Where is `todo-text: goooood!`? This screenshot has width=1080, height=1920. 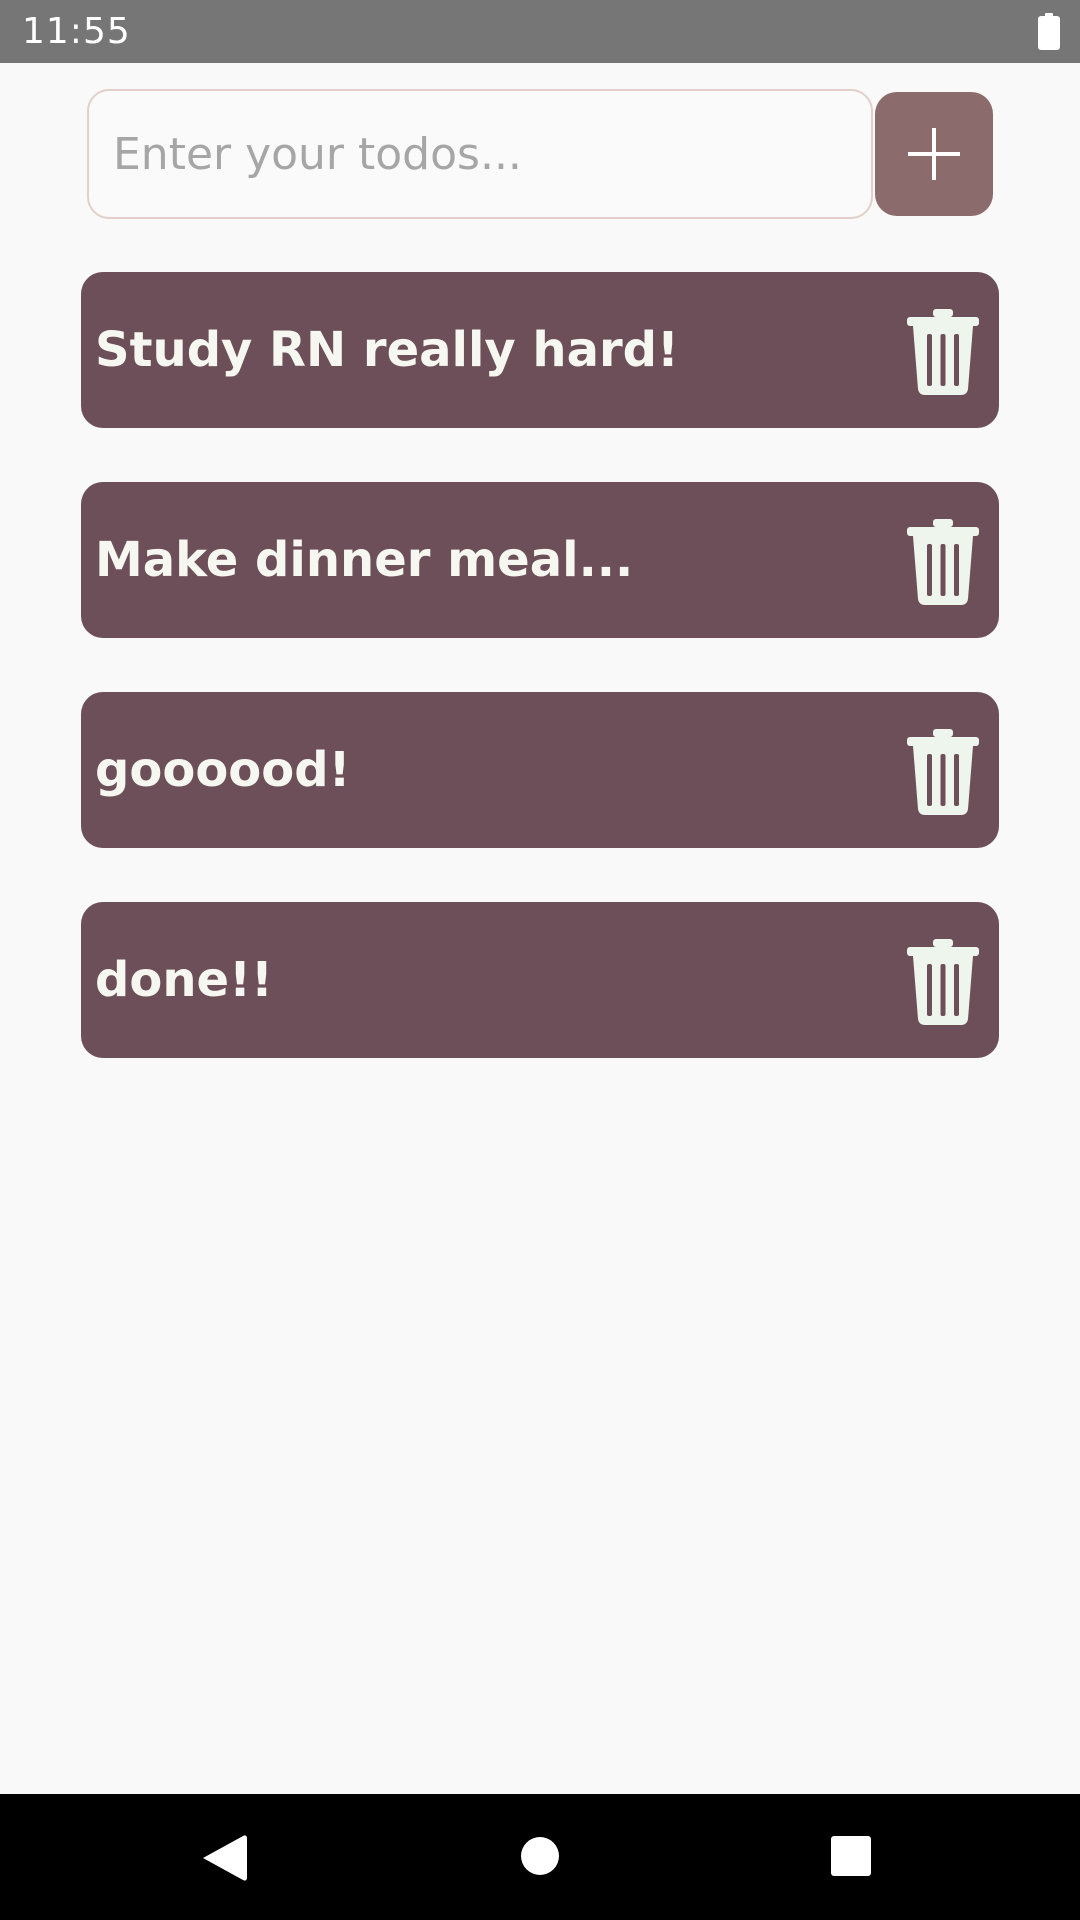 todo-text: goooood! is located at coordinates (223, 770).